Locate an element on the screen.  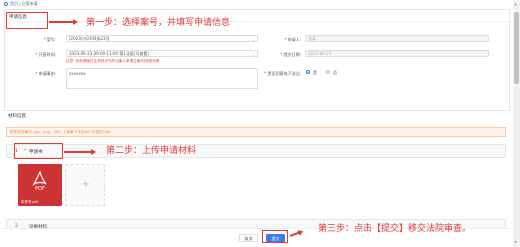
exec-time-select: 2023-06-23 09:00-11:00 第1法庭(可查看) ⌄ is located at coordinates (162, 53).